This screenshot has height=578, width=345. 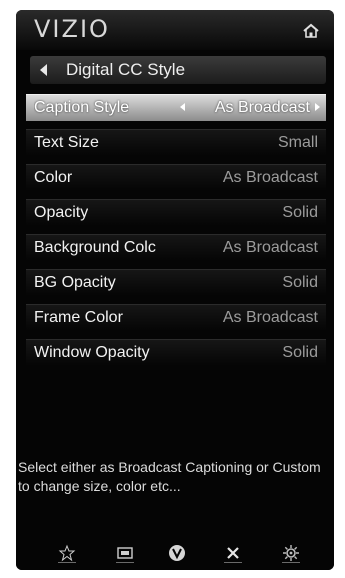 What do you see at coordinates (92, 352) in the screenshot?
I see `menu-item-label: Window Opacity` at bounding box center [92, 352].